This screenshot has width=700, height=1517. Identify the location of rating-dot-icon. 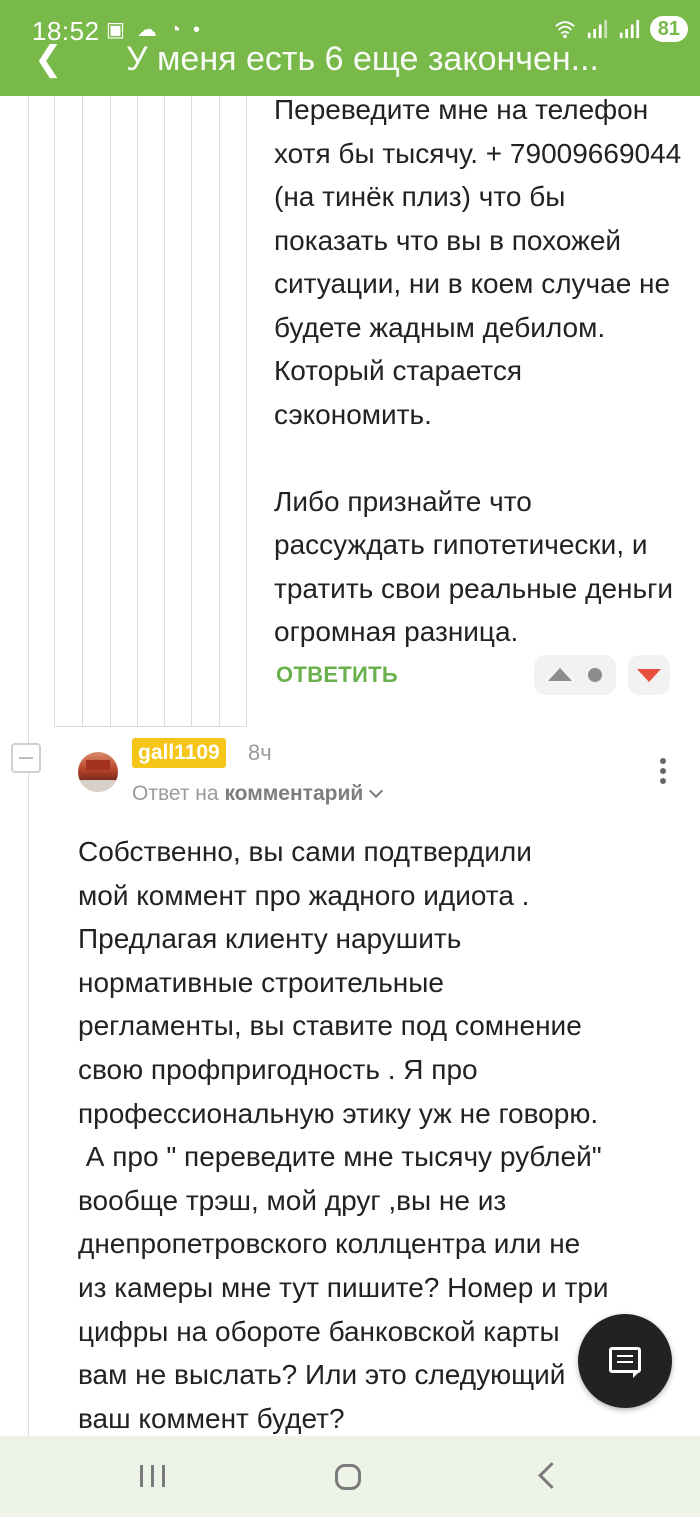
(595, 675).